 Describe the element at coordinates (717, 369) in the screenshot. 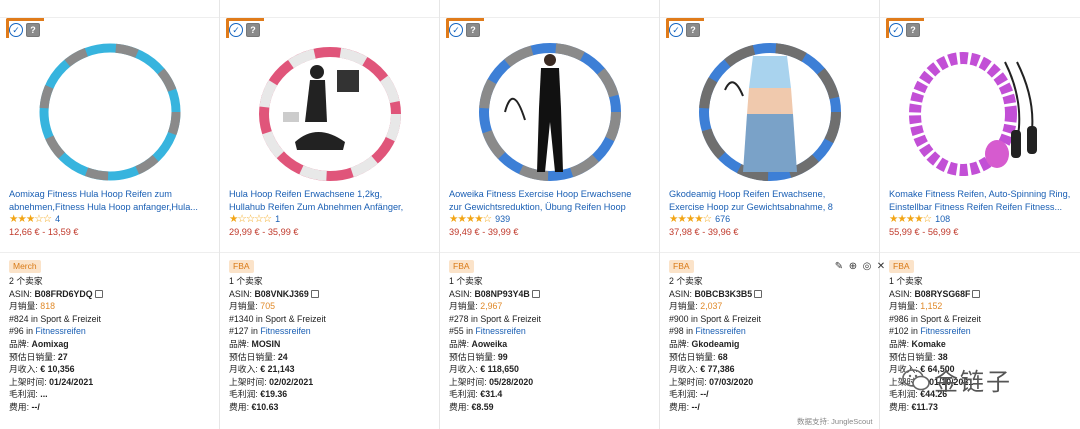

I see `revenue-value: € 77,386` at that location.